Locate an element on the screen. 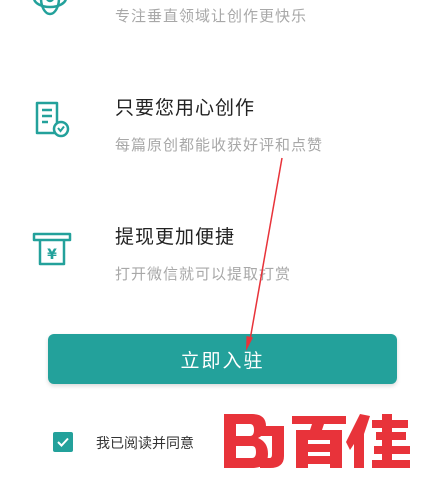 Image resolution: width=437 pixels, height=484 pixels. withdraw-yen-icon: ¥ is located at coordinates (52, 249).